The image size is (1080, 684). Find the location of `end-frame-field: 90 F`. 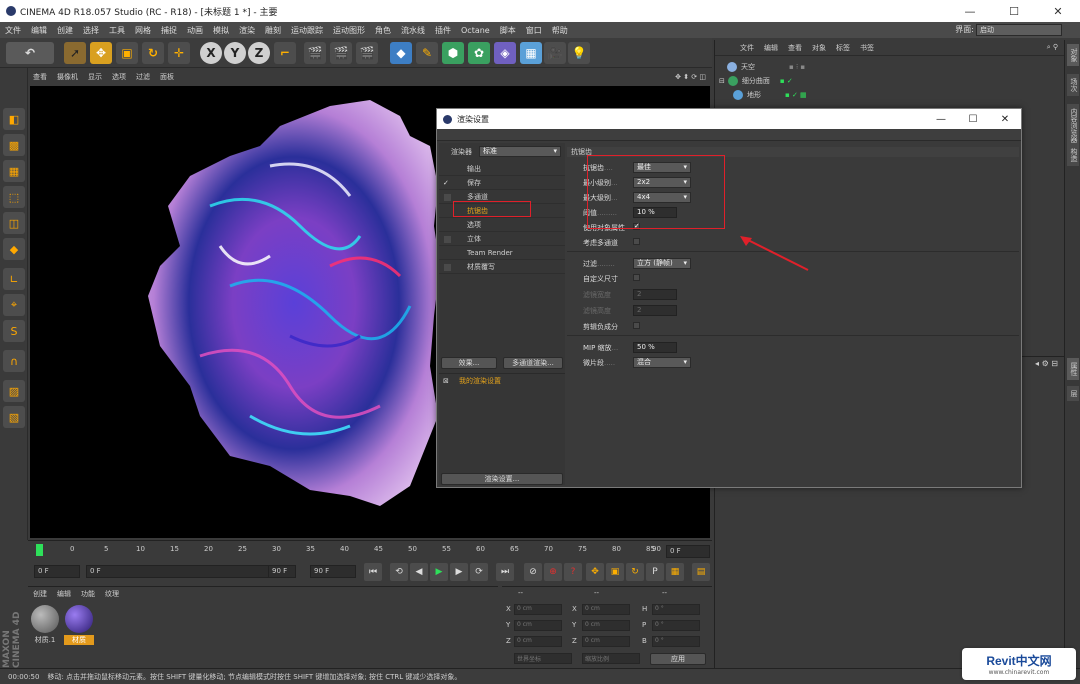

end-frame-field: 90 F is located at coordinates (333, 571).